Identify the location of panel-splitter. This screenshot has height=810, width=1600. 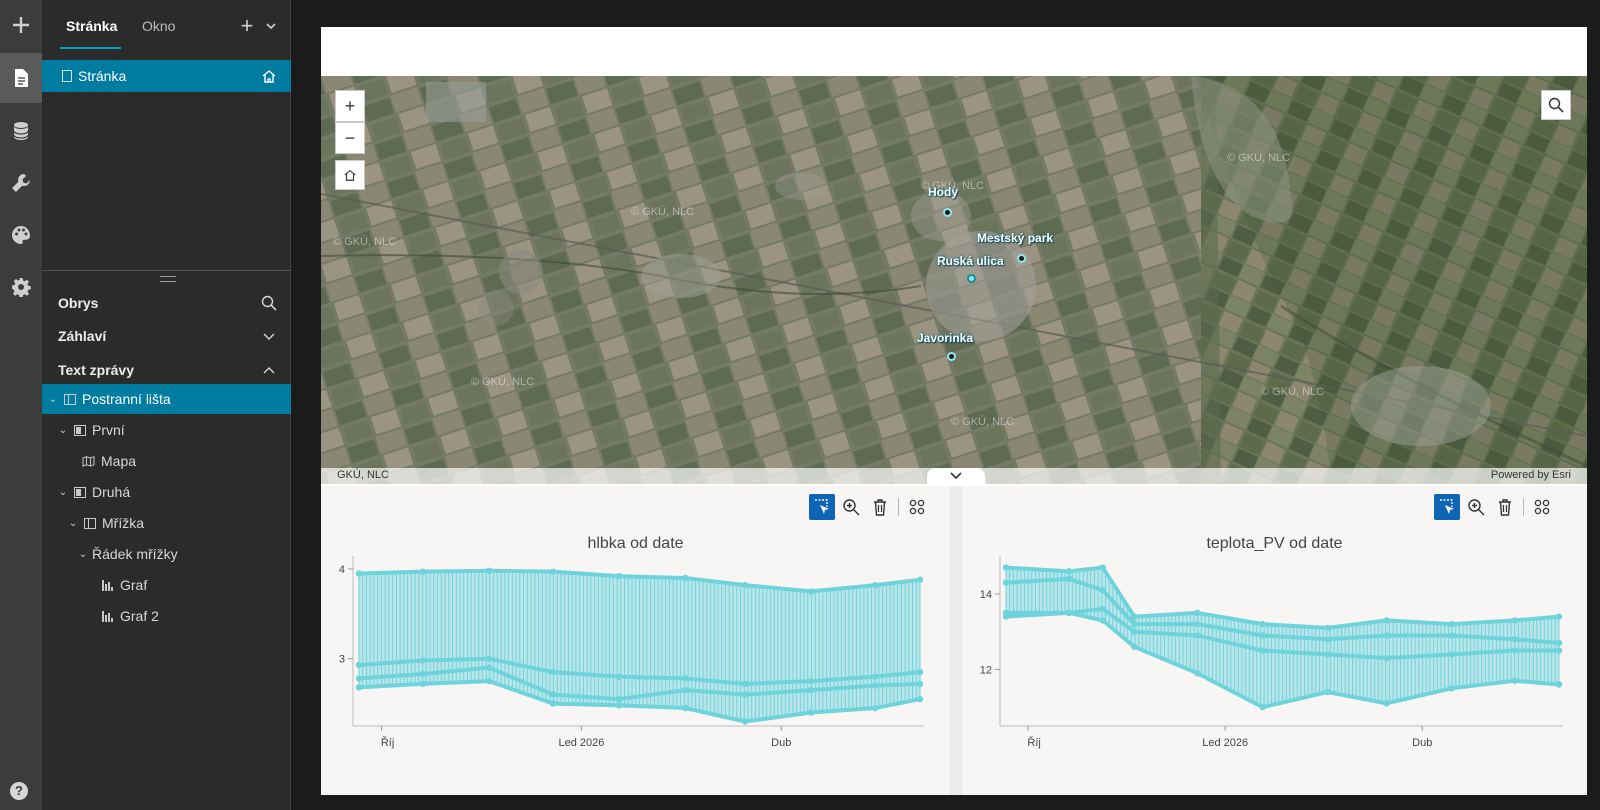
(166, 270).